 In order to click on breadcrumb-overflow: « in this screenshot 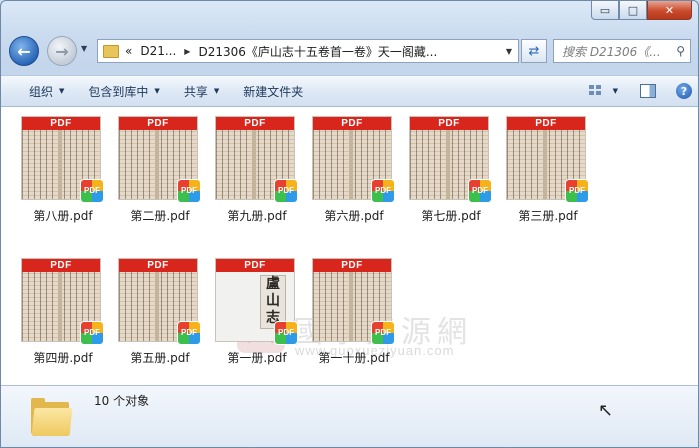, I will do `click(128, 51)`.